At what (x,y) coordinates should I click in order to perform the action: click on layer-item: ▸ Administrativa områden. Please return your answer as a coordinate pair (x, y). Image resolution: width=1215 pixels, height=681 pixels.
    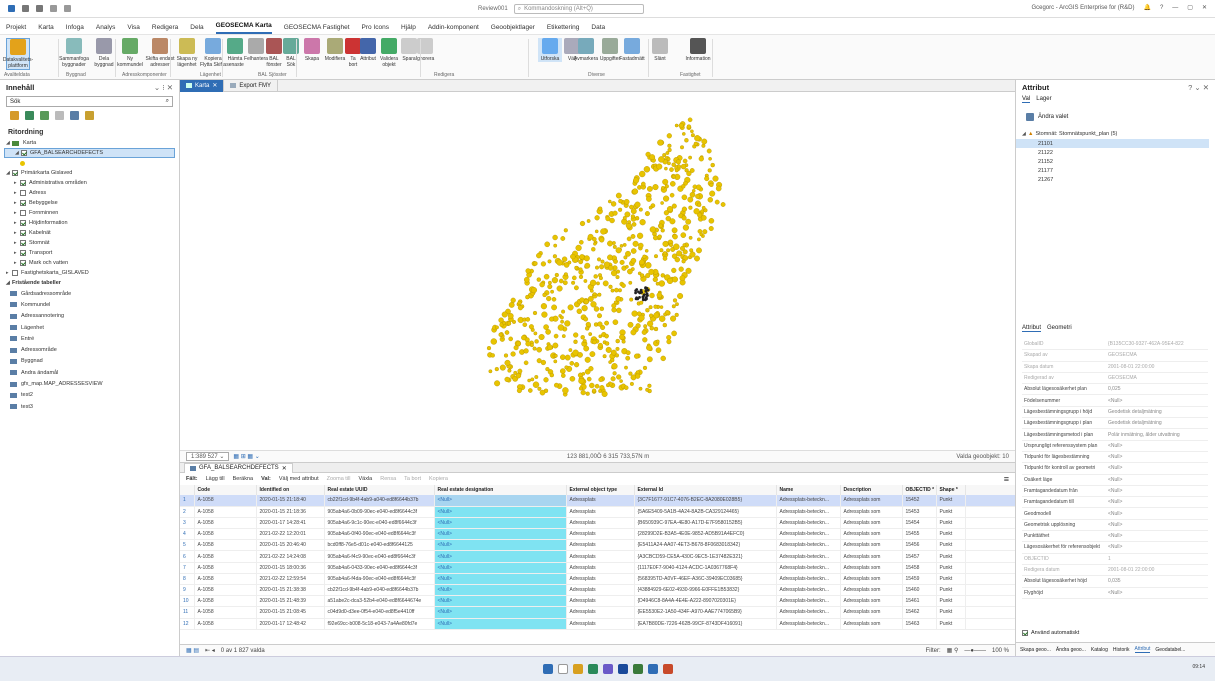
    Looking at the image, I should click on (89, 183).